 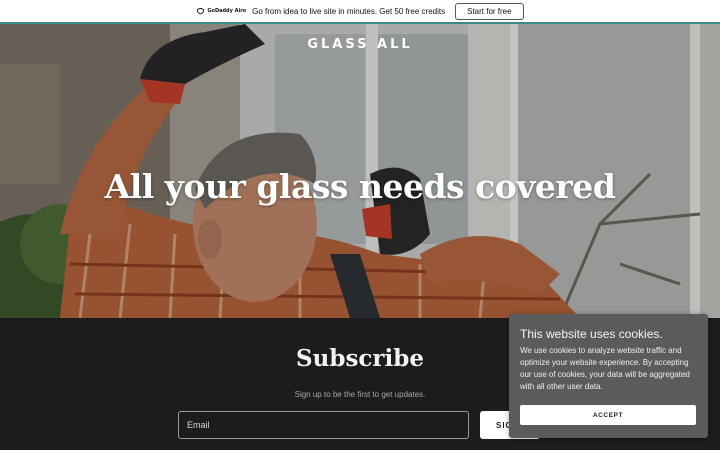 I want to click on godaddy-logo-text: GoDaddy Airo, so click(x=227, y=11).